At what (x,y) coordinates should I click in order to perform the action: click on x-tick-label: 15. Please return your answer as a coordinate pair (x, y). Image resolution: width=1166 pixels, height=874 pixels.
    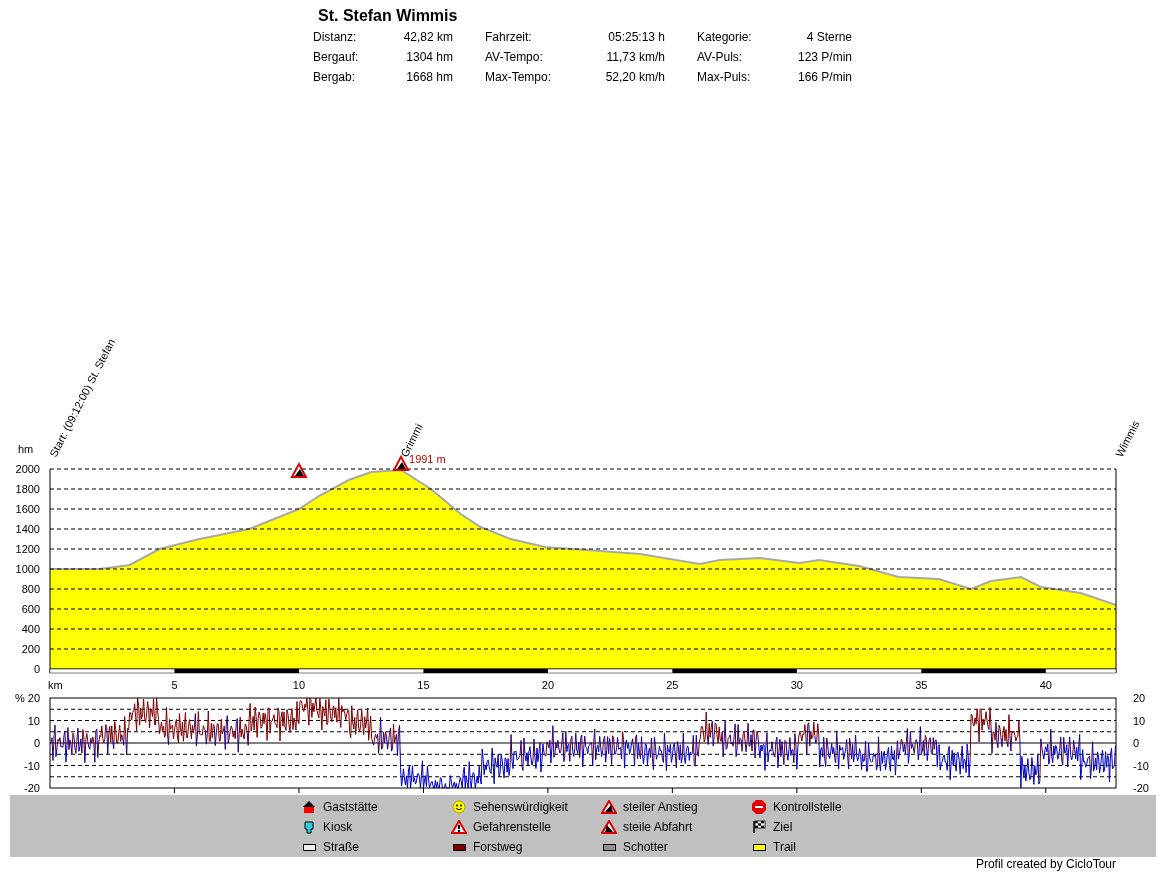
    Looking at the image, I should click on (423, 684).